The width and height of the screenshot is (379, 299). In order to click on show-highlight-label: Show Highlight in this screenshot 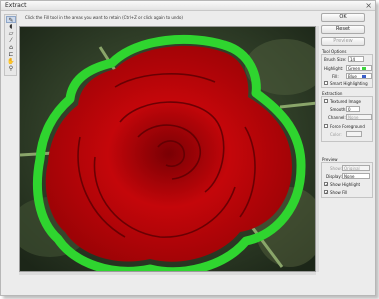, I will do `click(345, 184)`.